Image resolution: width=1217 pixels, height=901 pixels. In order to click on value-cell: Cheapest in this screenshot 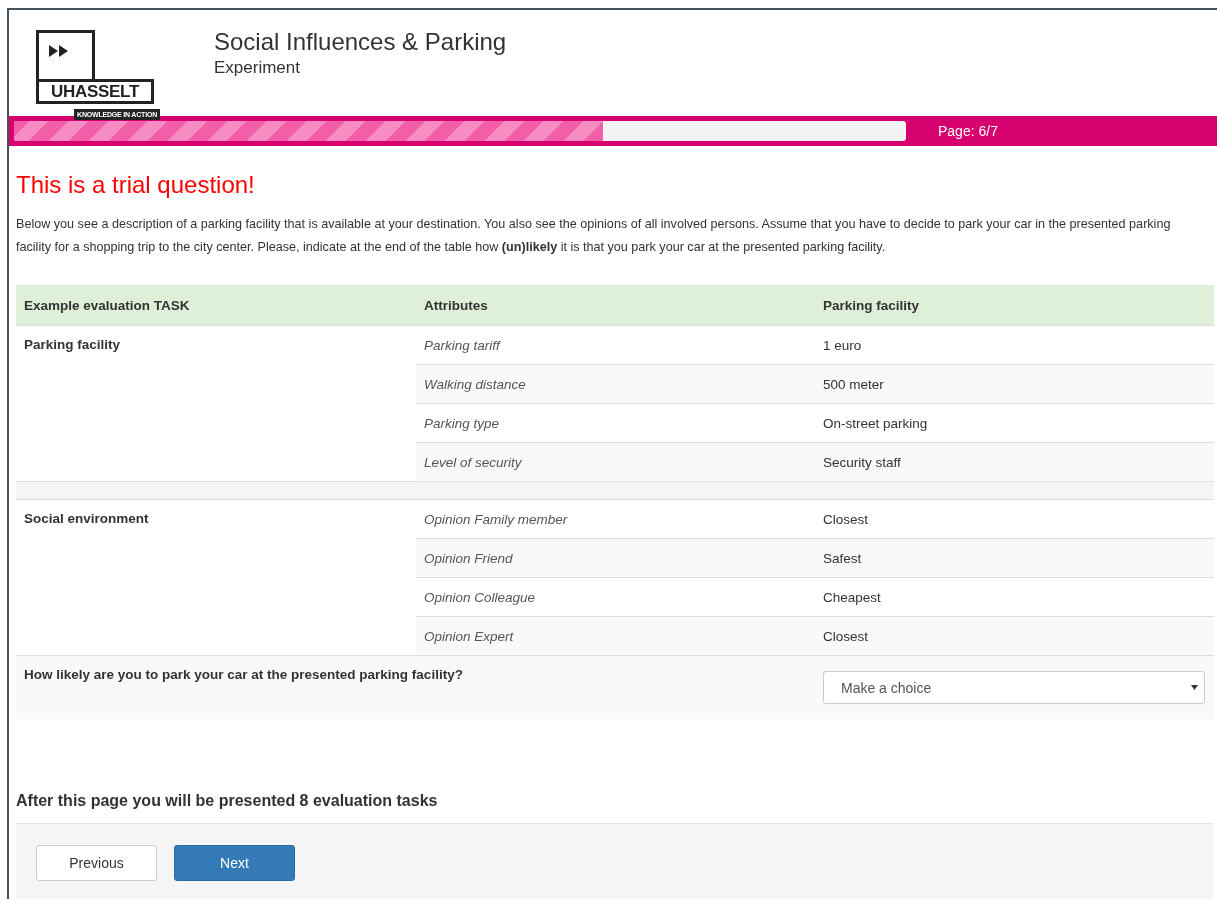, I will do `click(1014, 597)`.